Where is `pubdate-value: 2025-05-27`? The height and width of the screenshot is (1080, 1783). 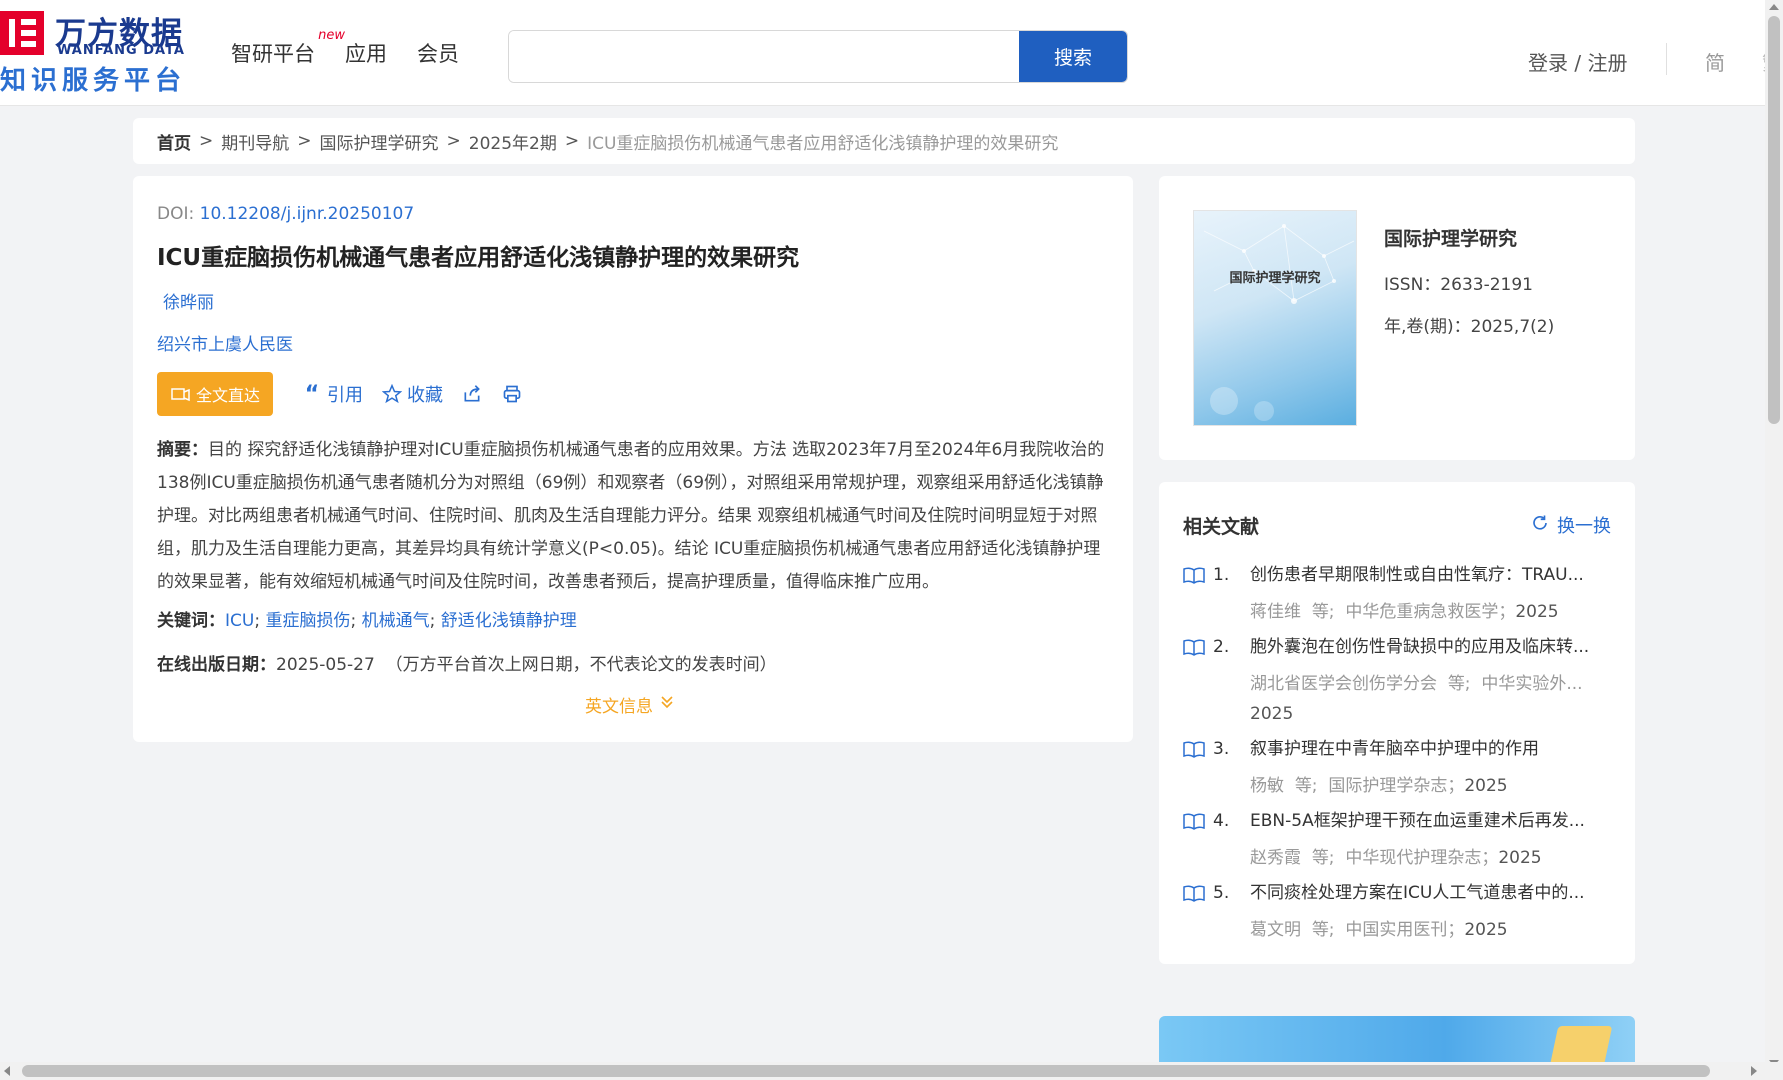
pubdate-value: 2025-05-27 is located at coordinates (325, 665).